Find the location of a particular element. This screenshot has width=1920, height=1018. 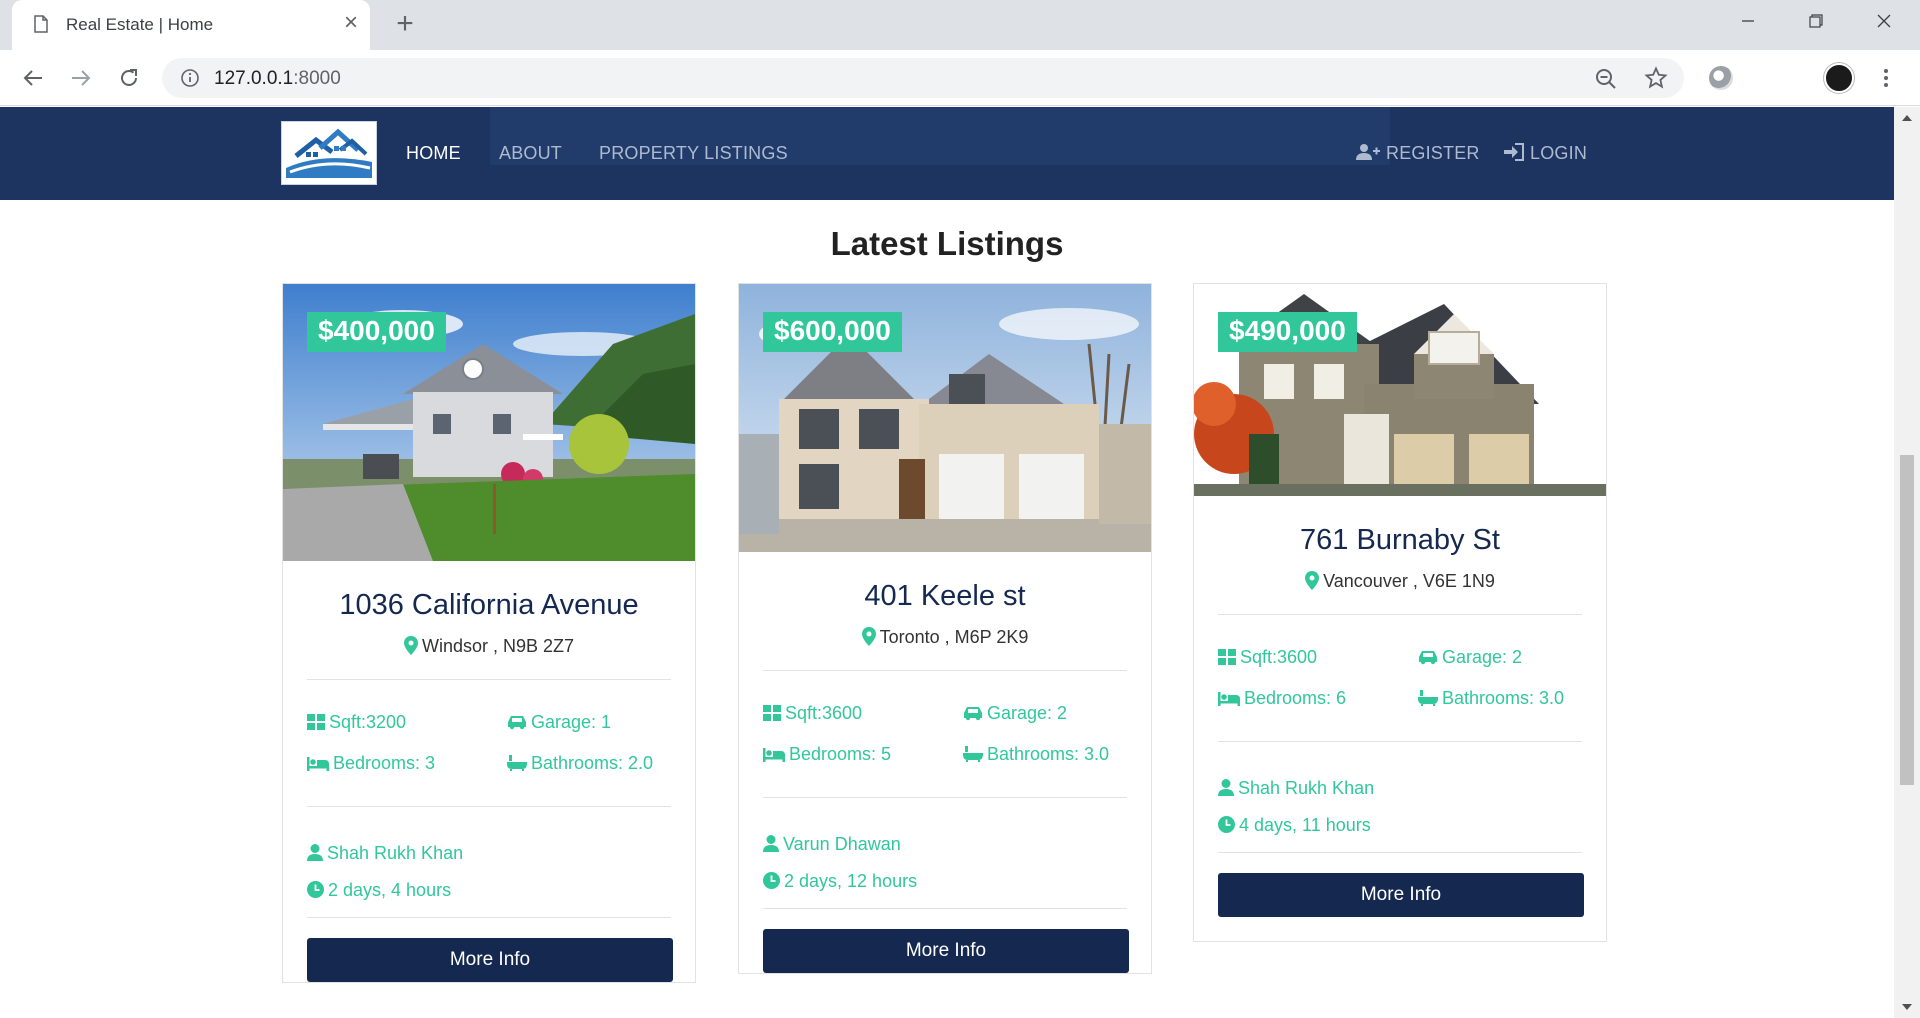

nav-login: LOGIN is located at coordinates (1545, 153).